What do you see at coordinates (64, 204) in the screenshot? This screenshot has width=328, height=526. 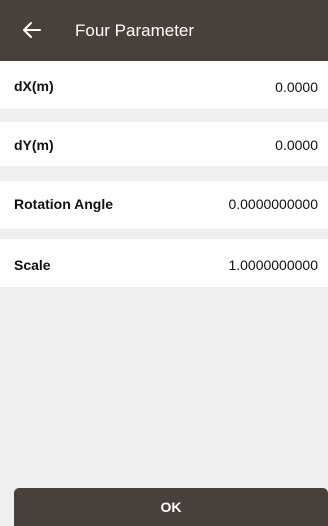 I see `param-label: Rotation Angle` at bounding box center [64, 204].